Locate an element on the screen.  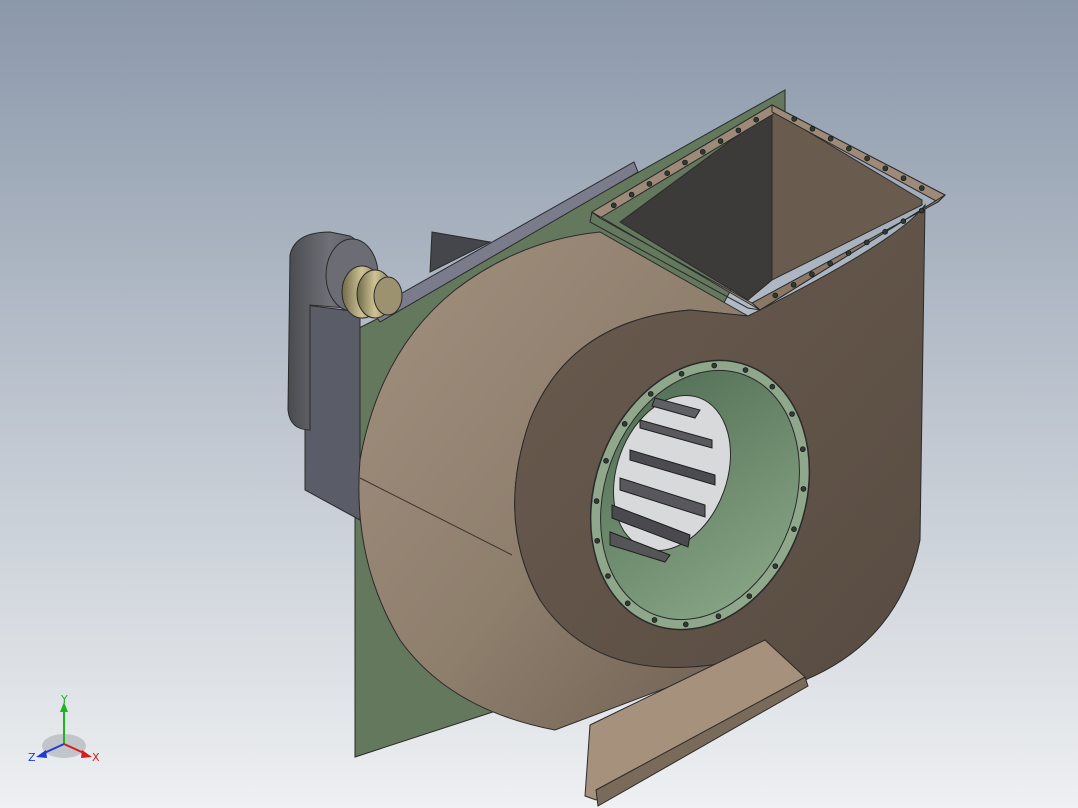
triad-x-label: X is located at coordinates (96, 757).